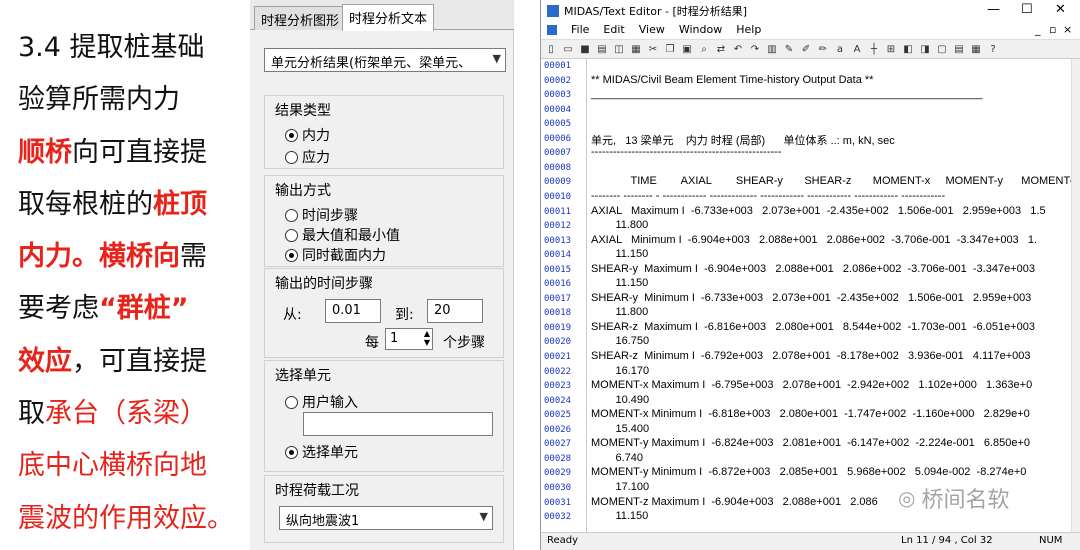 Image resolution: width=1080 pixels, height=550 pixels. What do you see at coordinates (789, 49) in the screenshot?
I see `tool-icon: ✎` at bounding box center [789, 49].